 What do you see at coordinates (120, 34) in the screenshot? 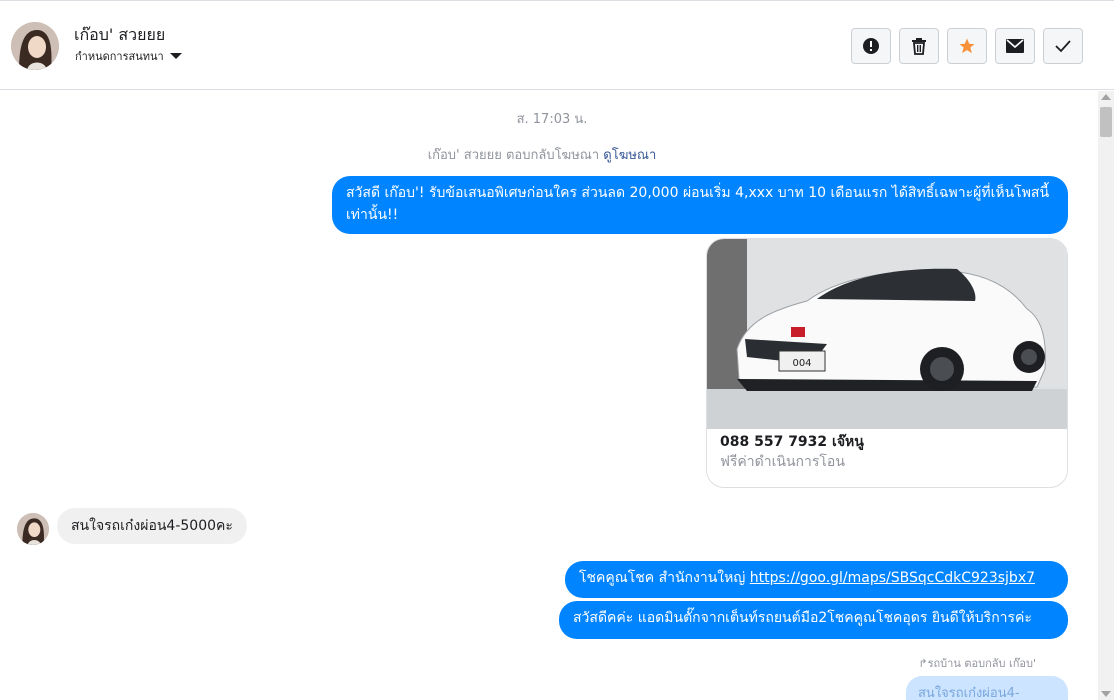
I see `contact-name: เก๊อบ' สวยยย` at bounding box center [120, 34].